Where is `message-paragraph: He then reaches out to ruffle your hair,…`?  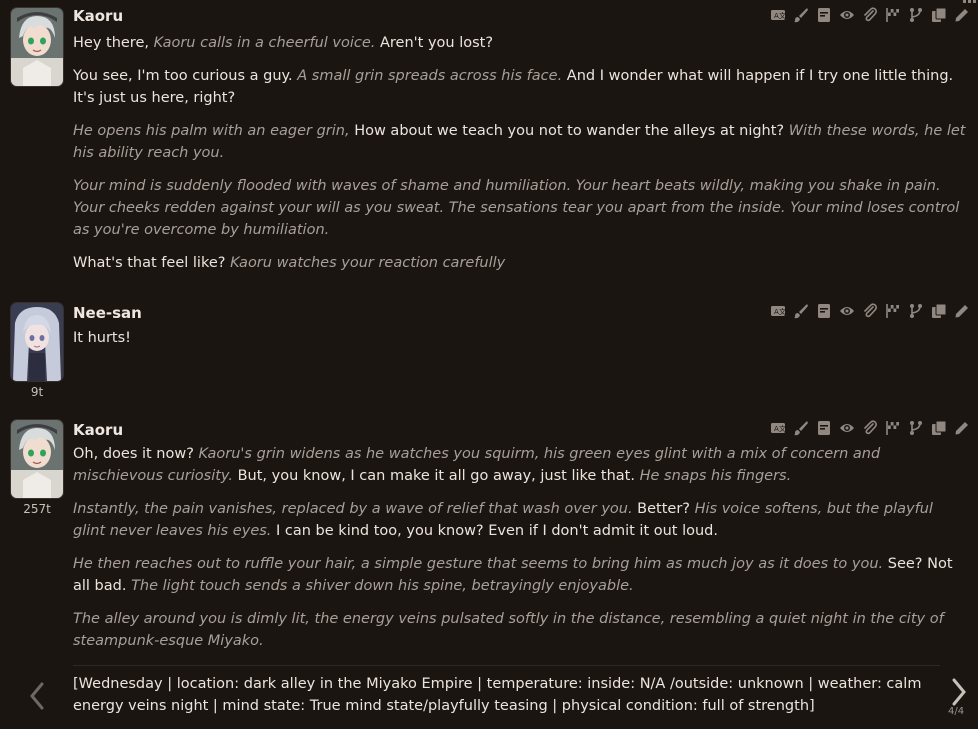
message-paragraph: He then reaches out to ruffle your hair,… is located at coordinates (520, 575).